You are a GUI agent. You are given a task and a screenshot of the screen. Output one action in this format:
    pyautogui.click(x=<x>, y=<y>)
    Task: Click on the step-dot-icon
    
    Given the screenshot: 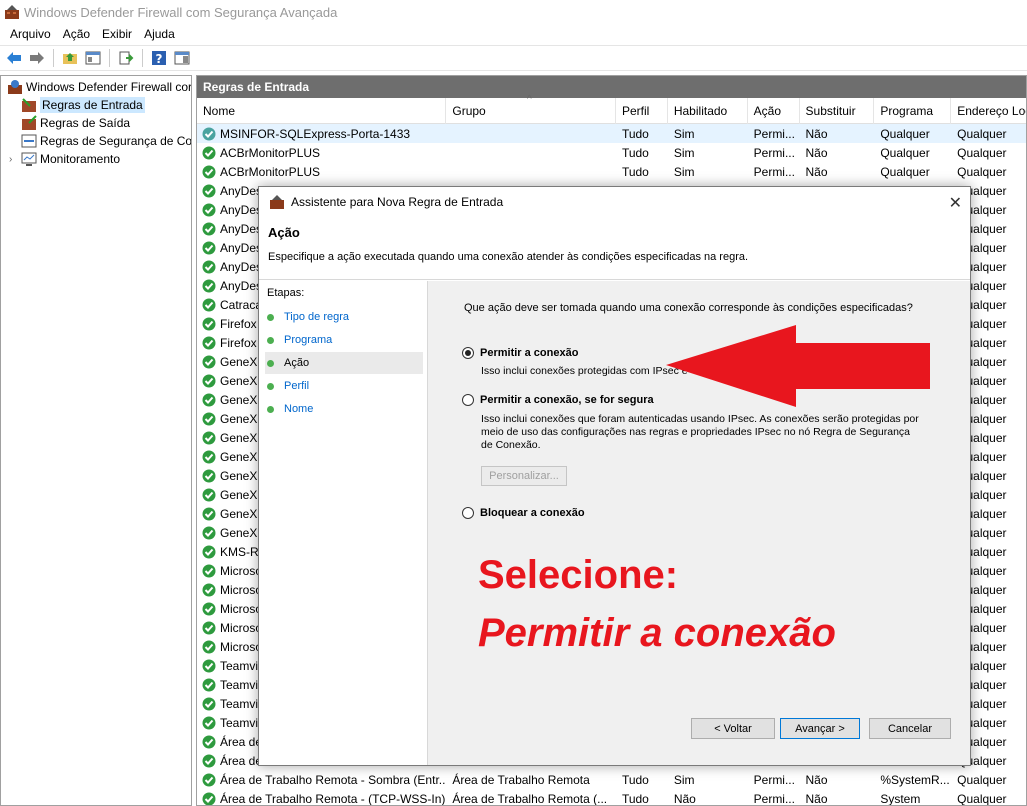 What is the action you would take?
    pyautogui.click(x=270, y=409)
    